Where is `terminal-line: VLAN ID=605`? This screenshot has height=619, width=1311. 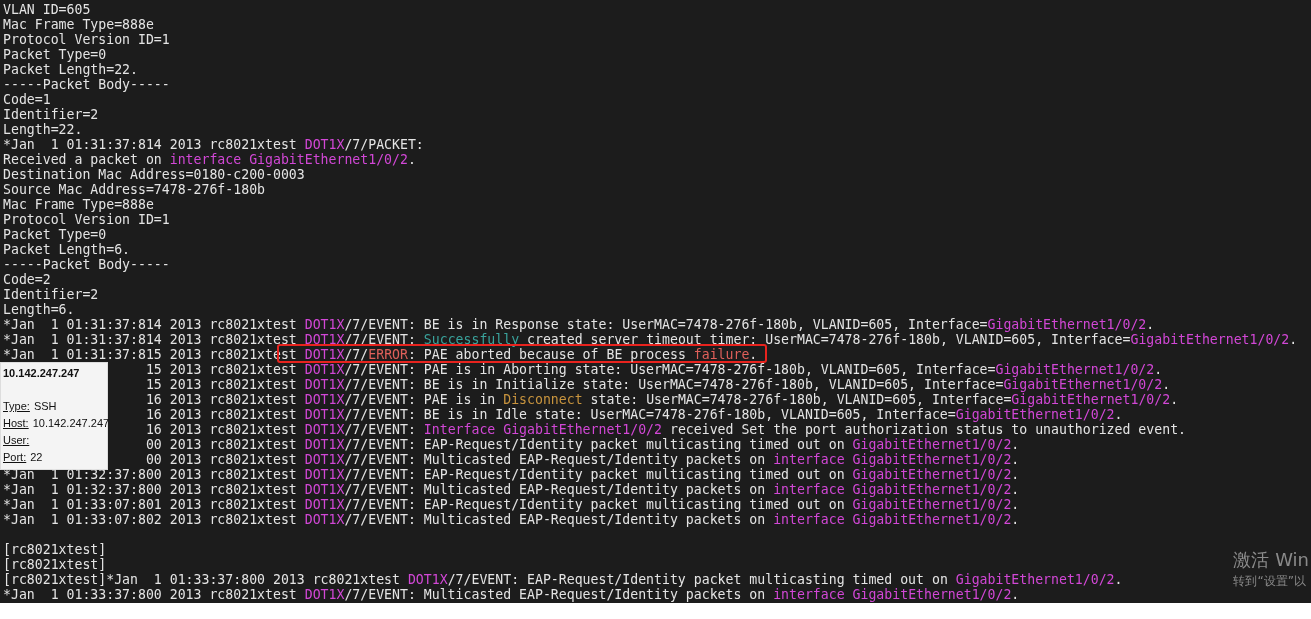
terminal-line: VLAN ID=605 is located at coordinates (47, 9).